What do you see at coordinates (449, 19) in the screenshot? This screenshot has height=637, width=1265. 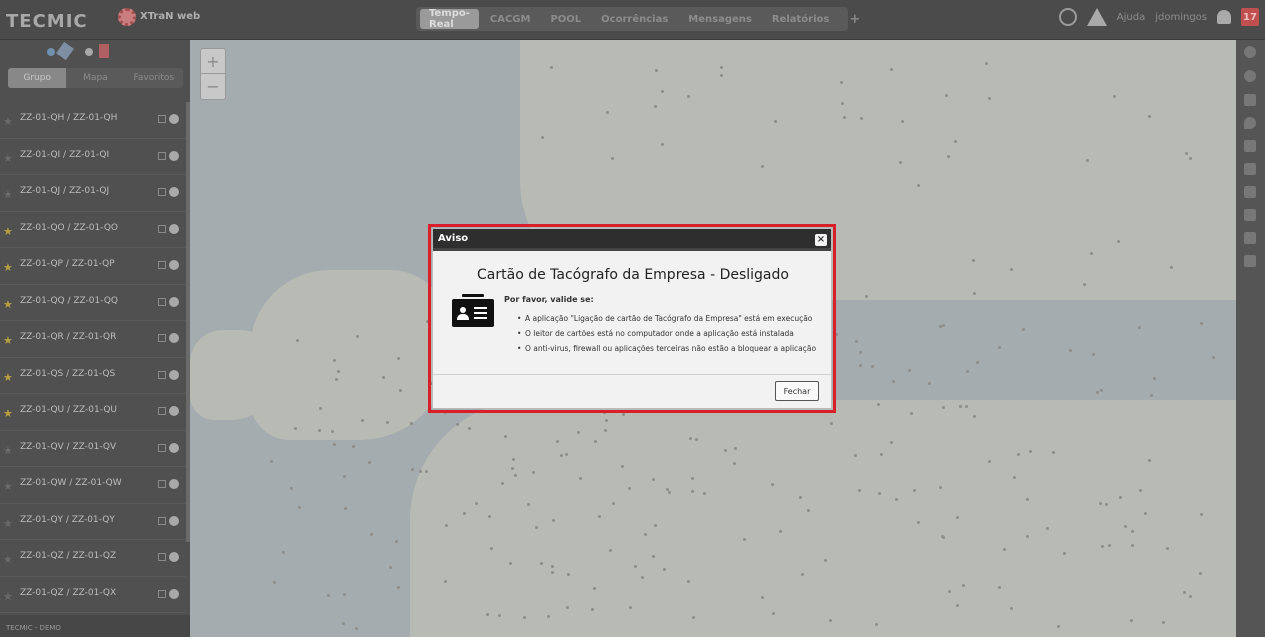 I see `tab-tempo-real: Tempo-Real` at bounding box center [449, 19].